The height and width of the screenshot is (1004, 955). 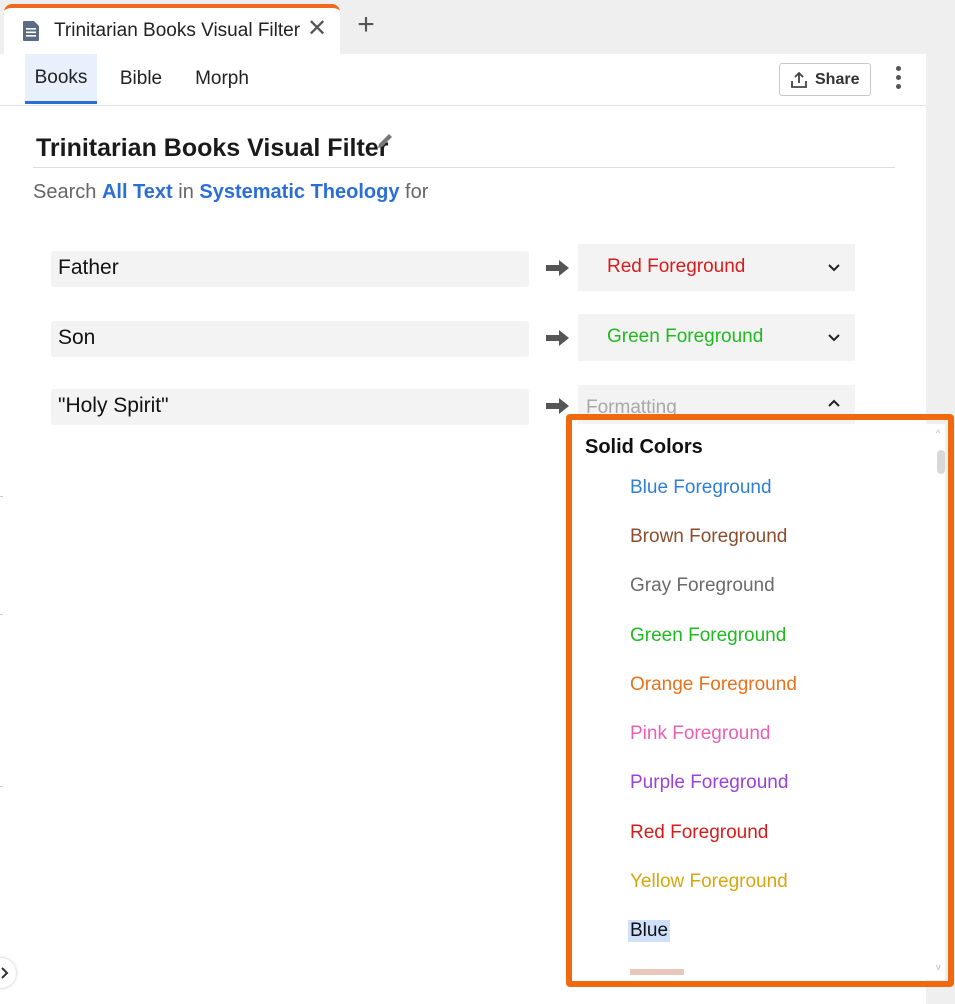 What do you see at coordinates (177, 30) in the screenshot?
I see `document-tab-title: Trinitarian Books Visual Filter` at bounding box center [177, 30].